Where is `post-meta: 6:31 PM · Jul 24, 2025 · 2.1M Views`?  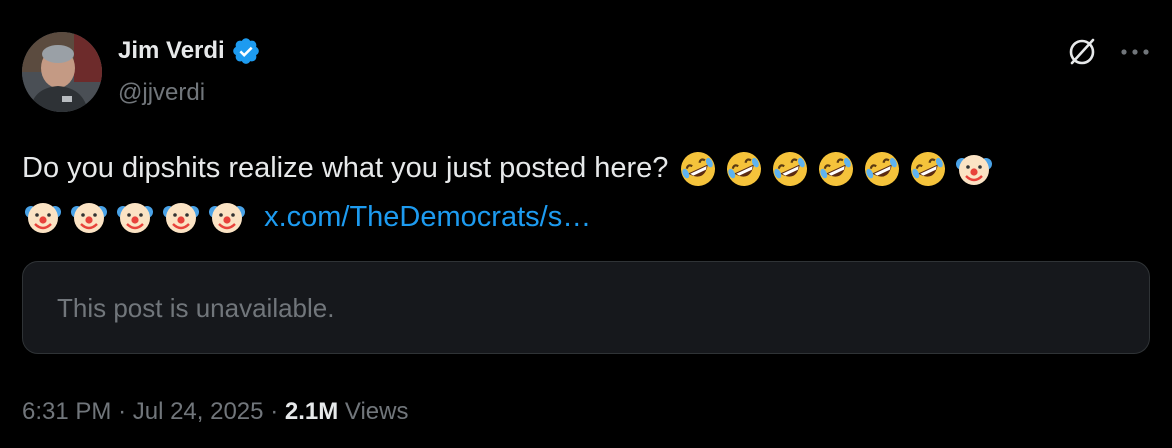
post-meta: 6:31 PM · Jul 24, 2025 · 2.1M Views is located at coordinates (215, 412).